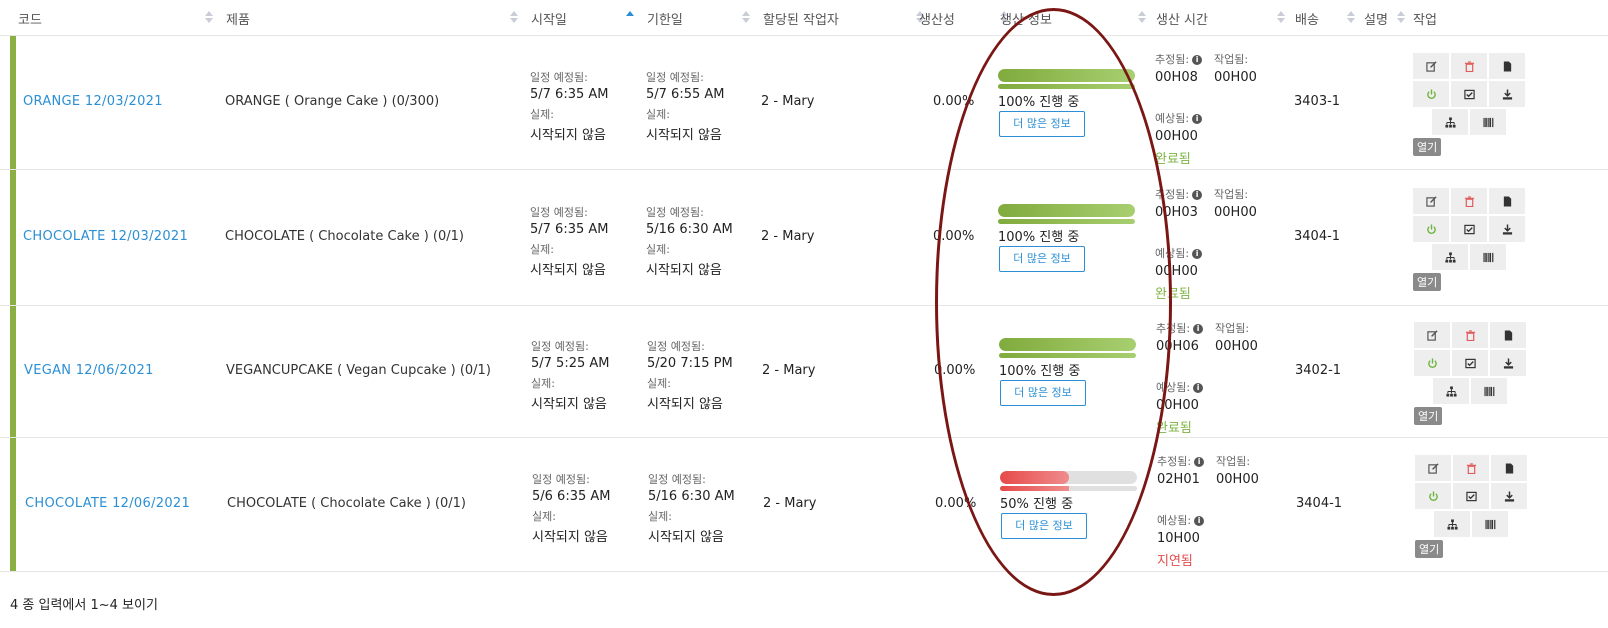  I want to click on estimated-label: 추정됨: i, so click(1179, 194).